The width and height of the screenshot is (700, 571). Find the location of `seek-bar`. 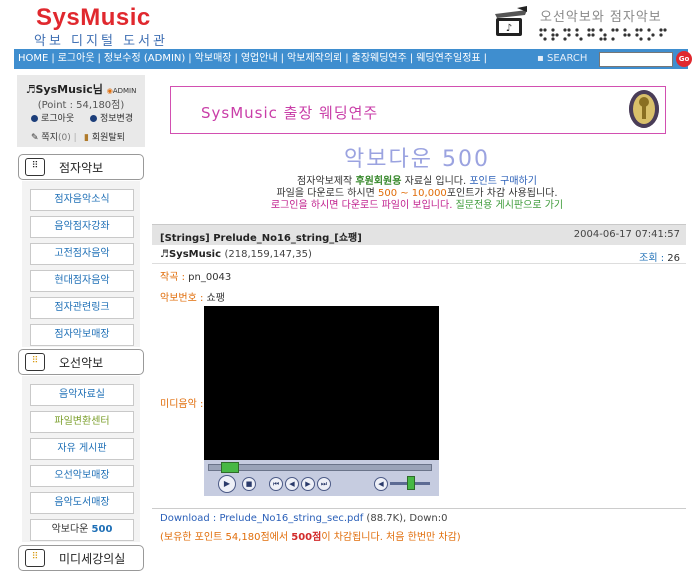

seek-bar is located at coordinates (320, 467).